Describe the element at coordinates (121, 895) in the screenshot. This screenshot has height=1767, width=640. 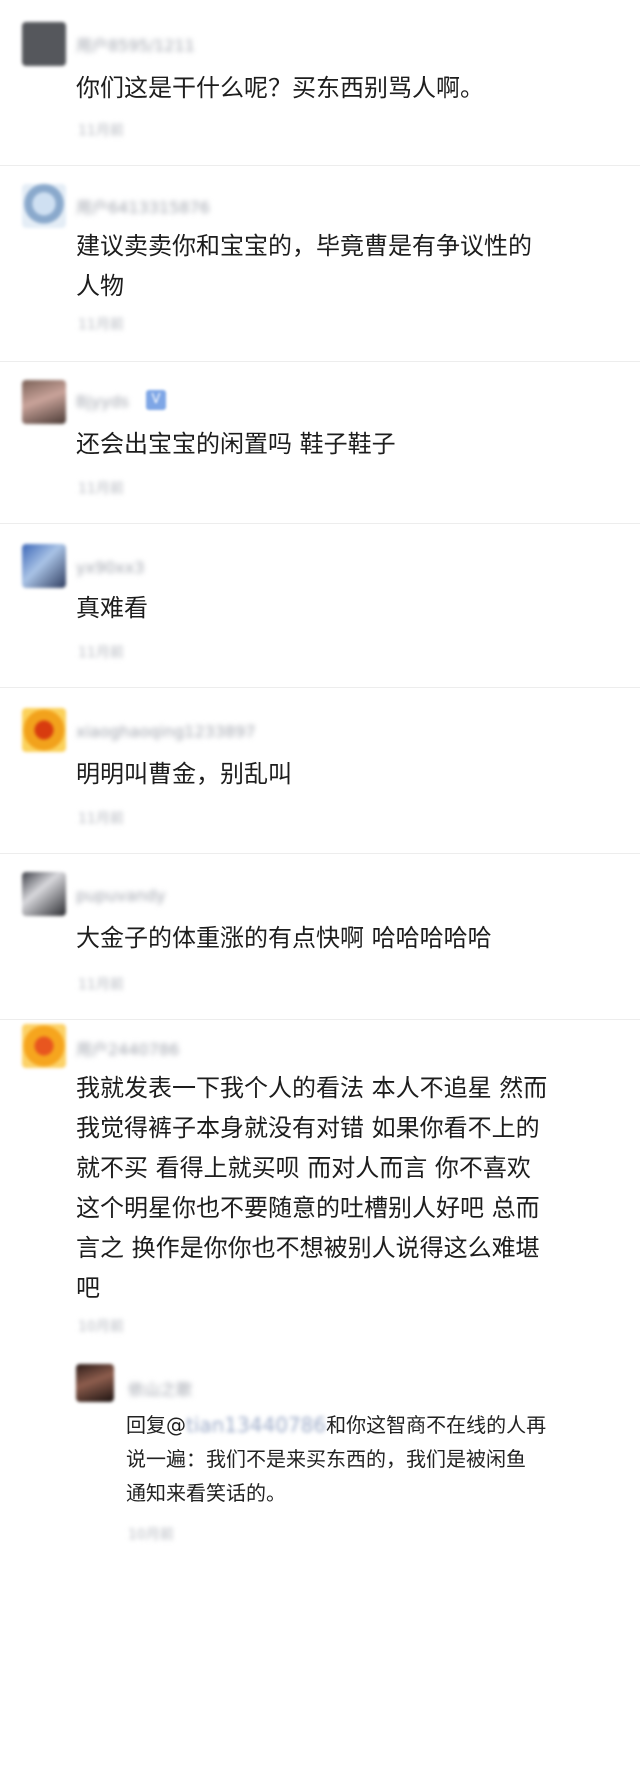
I see `username: pupuvandy` at that location.